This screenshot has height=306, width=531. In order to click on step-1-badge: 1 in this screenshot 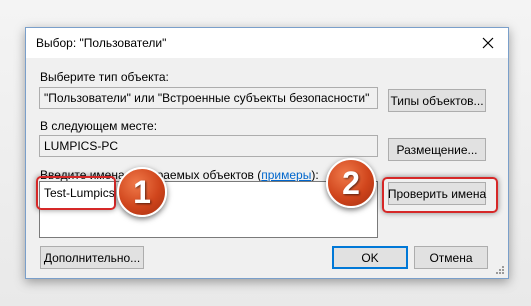, I will do `click(142, 192)`.